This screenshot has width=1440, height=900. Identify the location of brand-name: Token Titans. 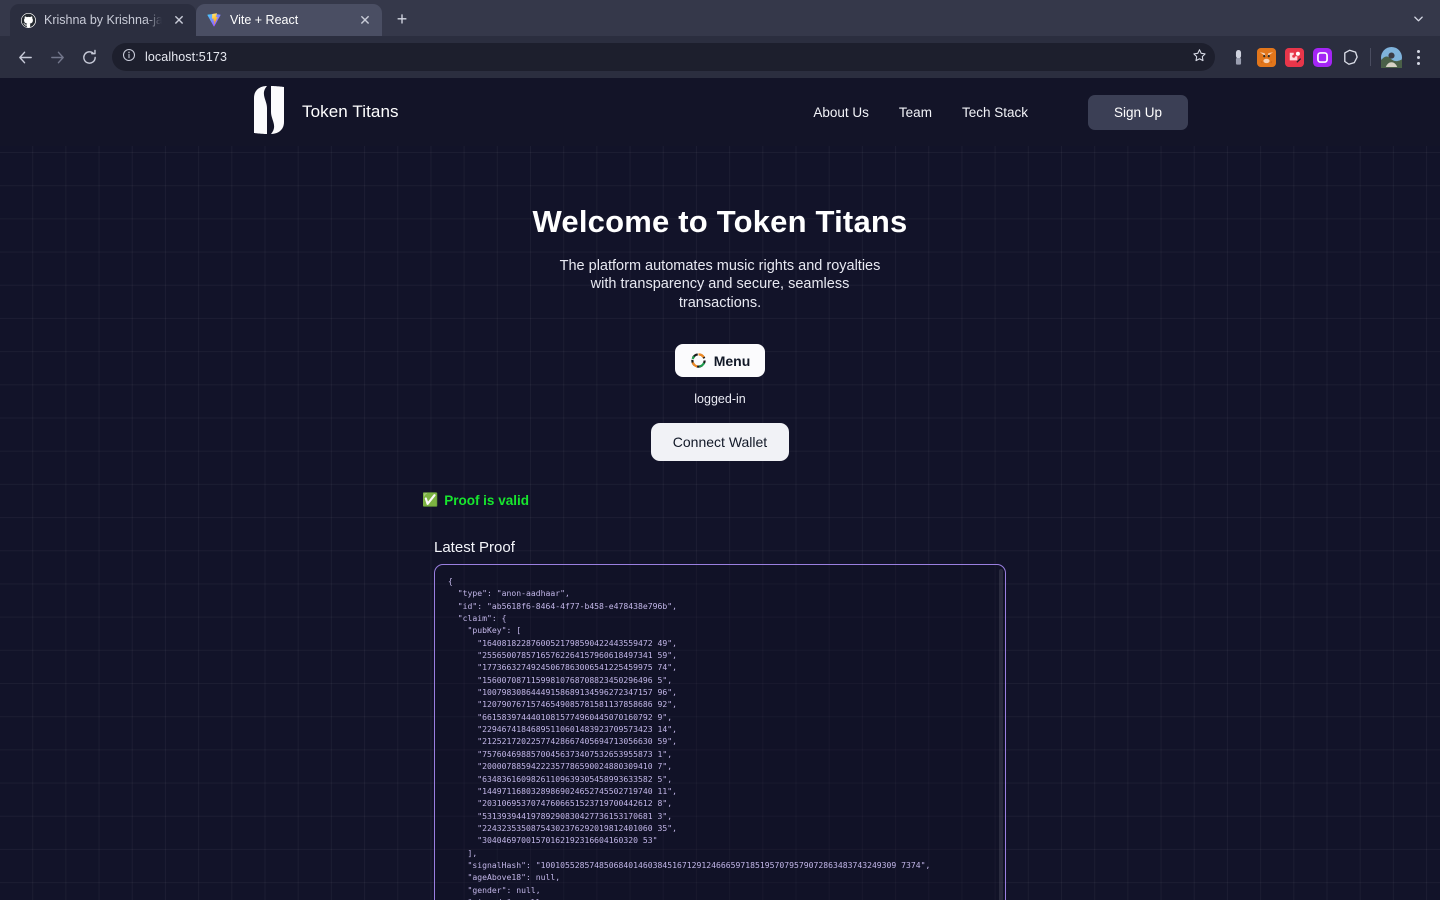
(350, 111).